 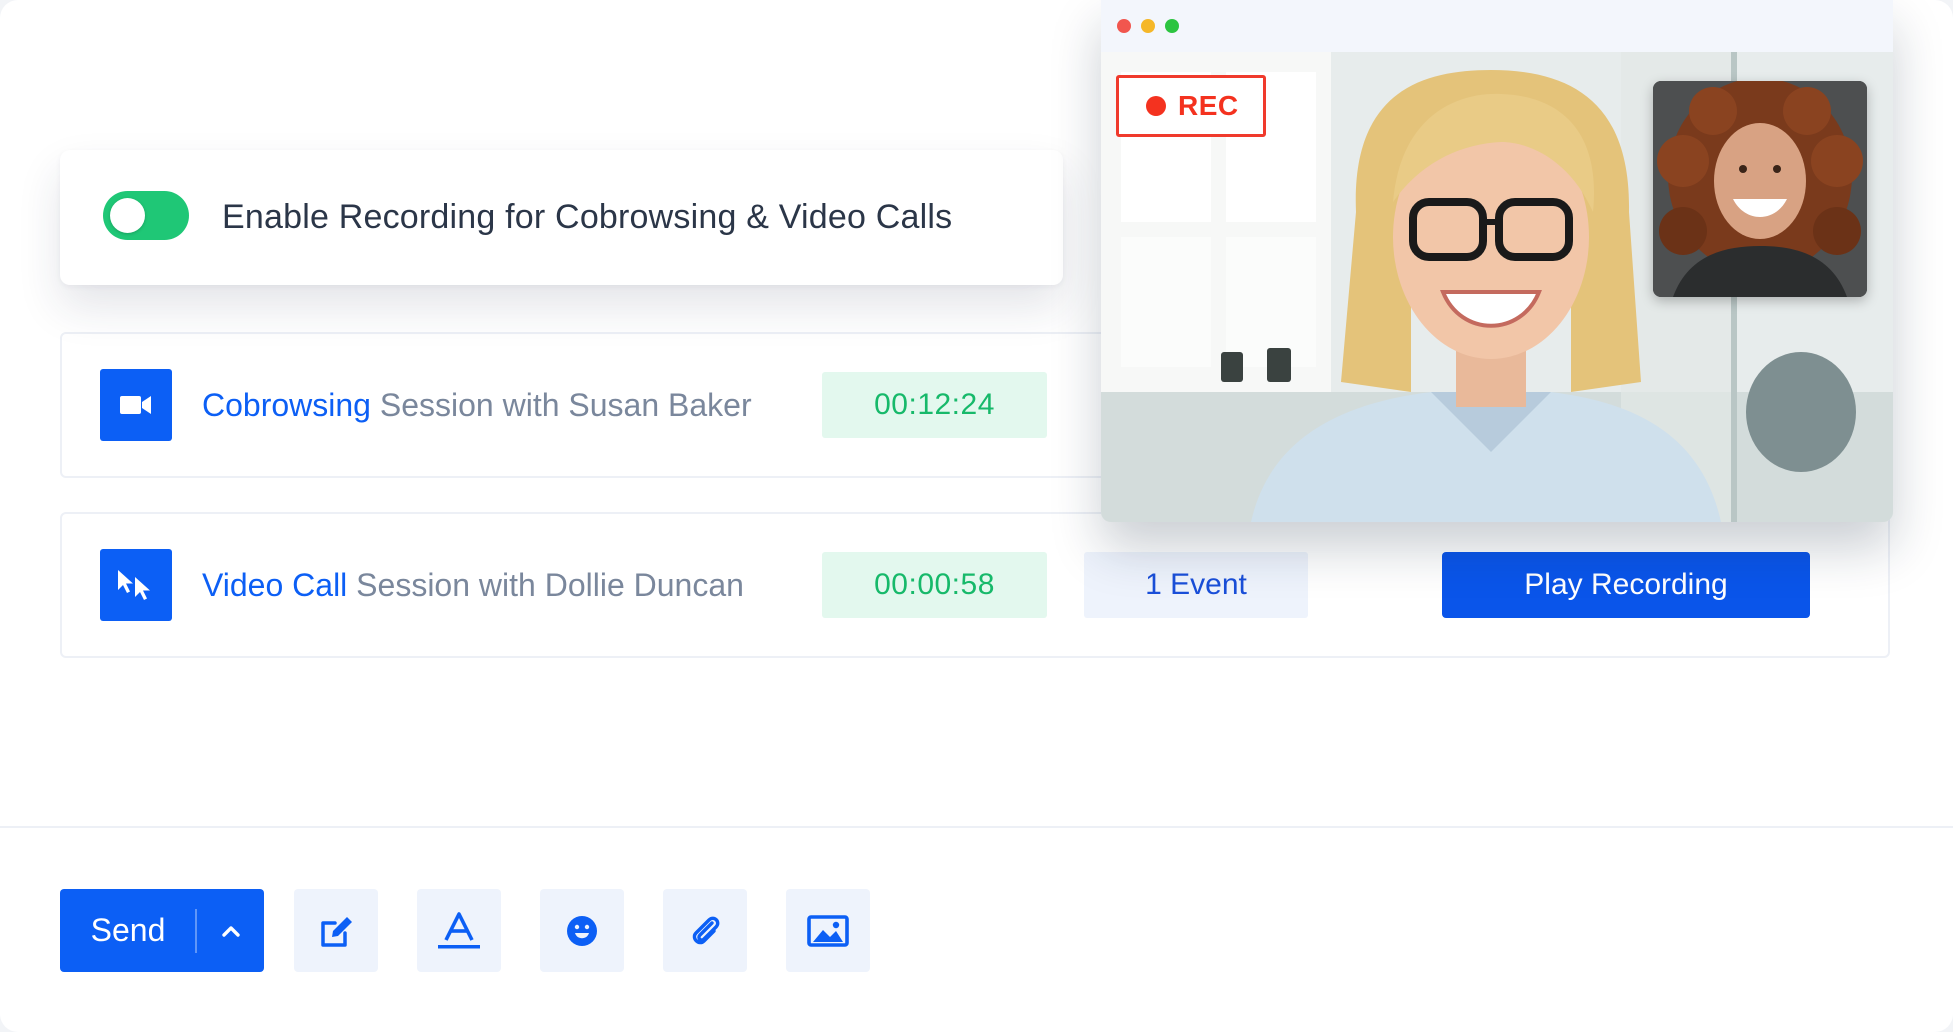 I want to click on duration-badge: 00:00:58, so click(x=934, y=585).